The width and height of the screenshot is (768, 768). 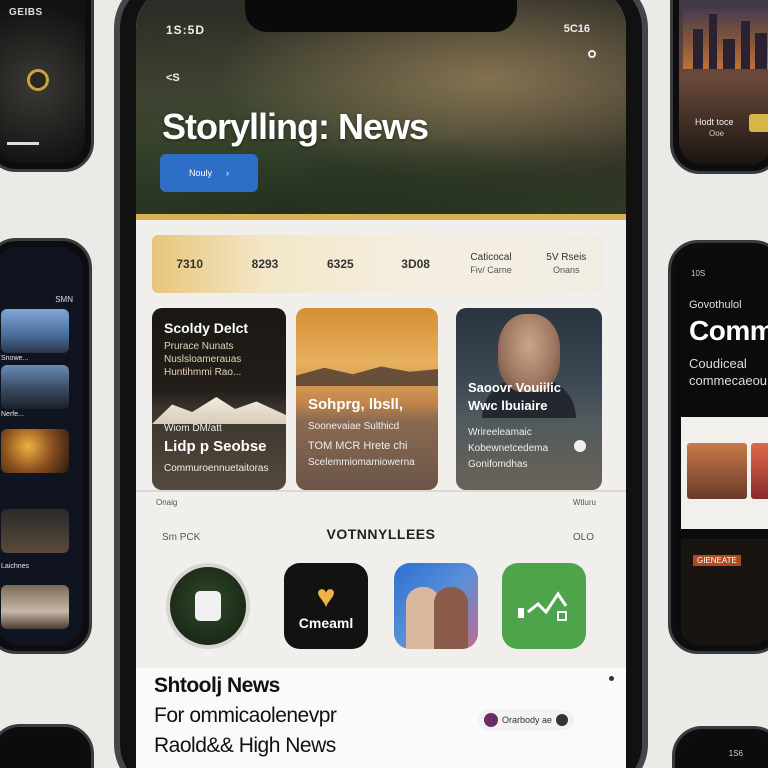 What do you see at coordinates (415, 264) in the screenshot?
I see `stat-item: 3D08` at bounding box center [415, 264].